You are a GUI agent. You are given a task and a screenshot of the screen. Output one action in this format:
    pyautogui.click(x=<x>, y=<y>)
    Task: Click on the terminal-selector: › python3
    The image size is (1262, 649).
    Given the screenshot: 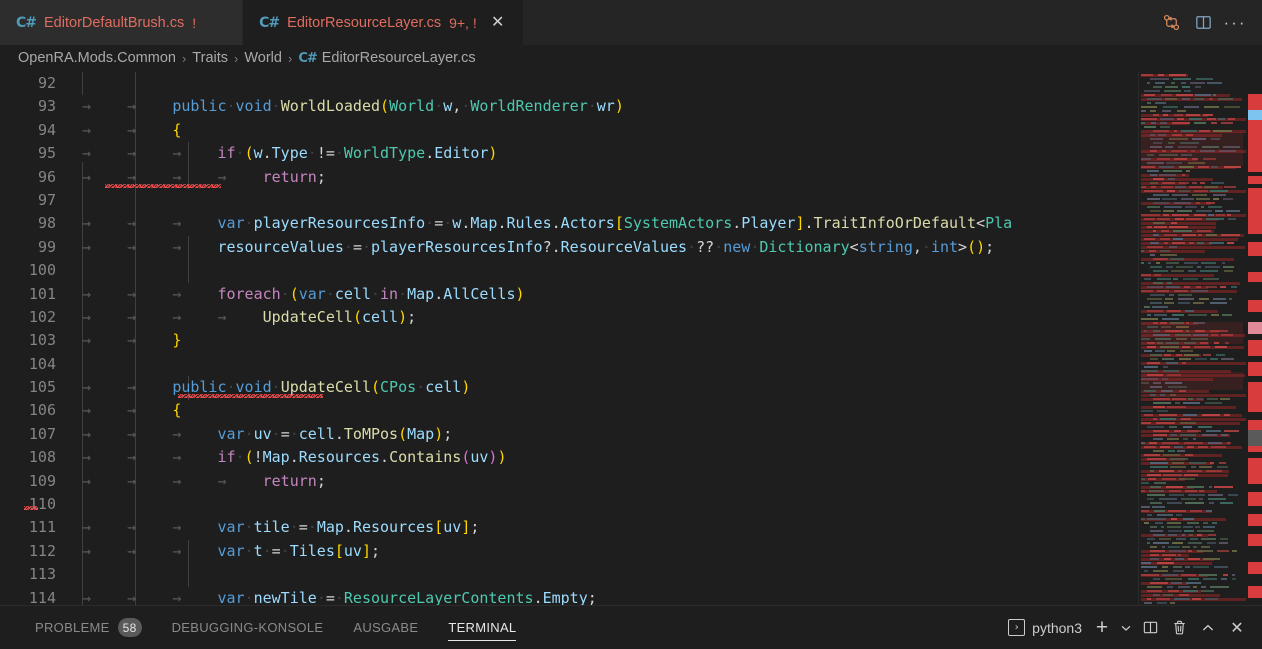 What is the action you would take?
    pyautogui.click(x=1045, y=627)
    